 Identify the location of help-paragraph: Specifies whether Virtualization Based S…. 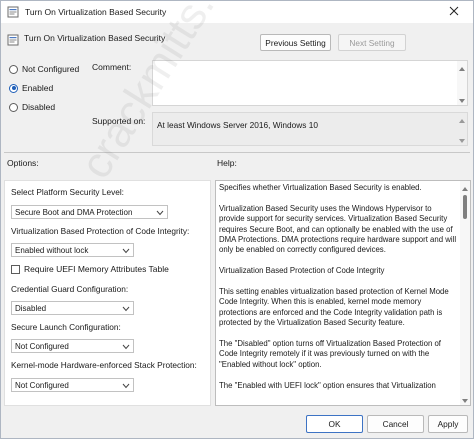
(320, 187).